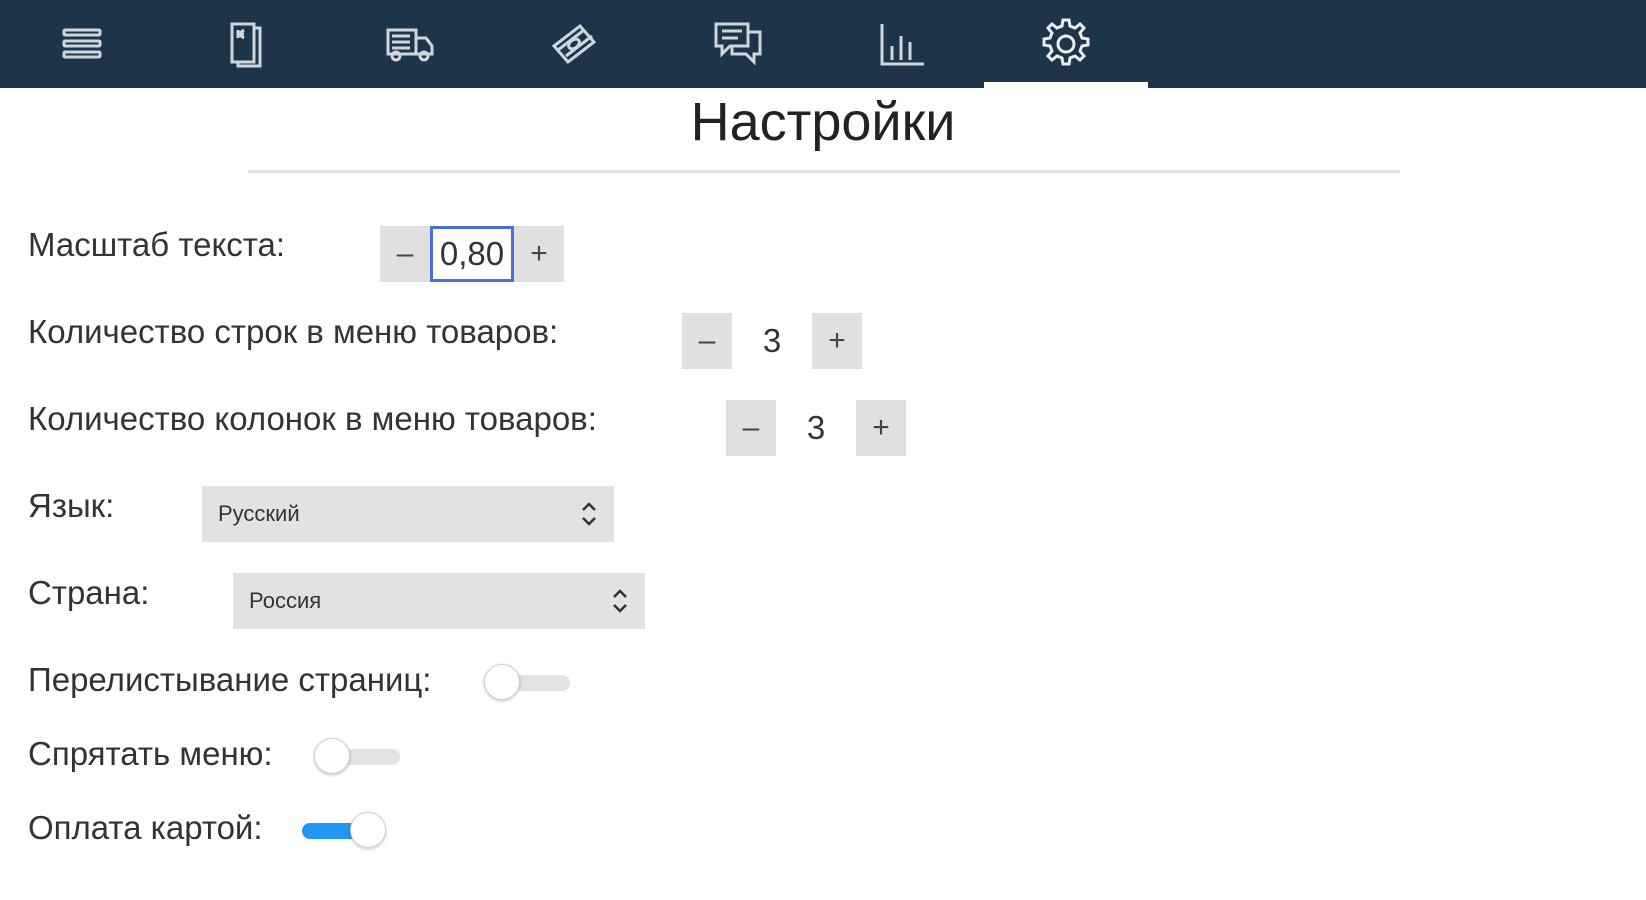  Describe the element at coordinates (405, 254) in the screenshot. I see `text-scale-decrement-button: –` at that location.